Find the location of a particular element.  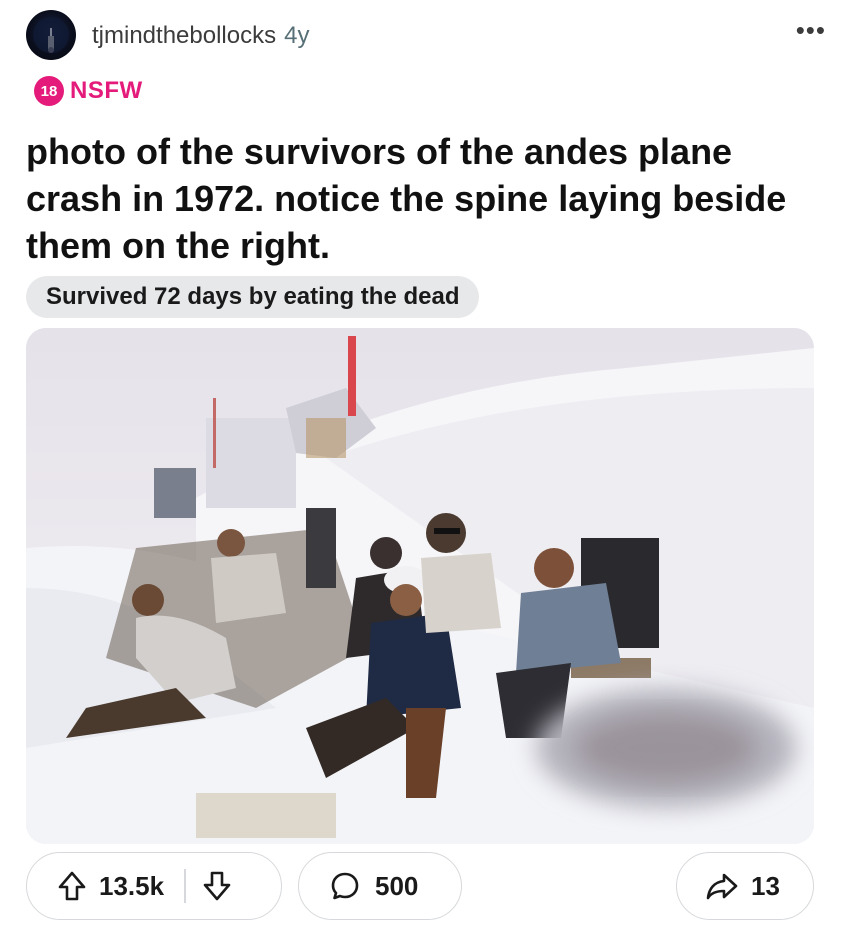

vote-group: 13.5k is located at coordinates (154, 886).